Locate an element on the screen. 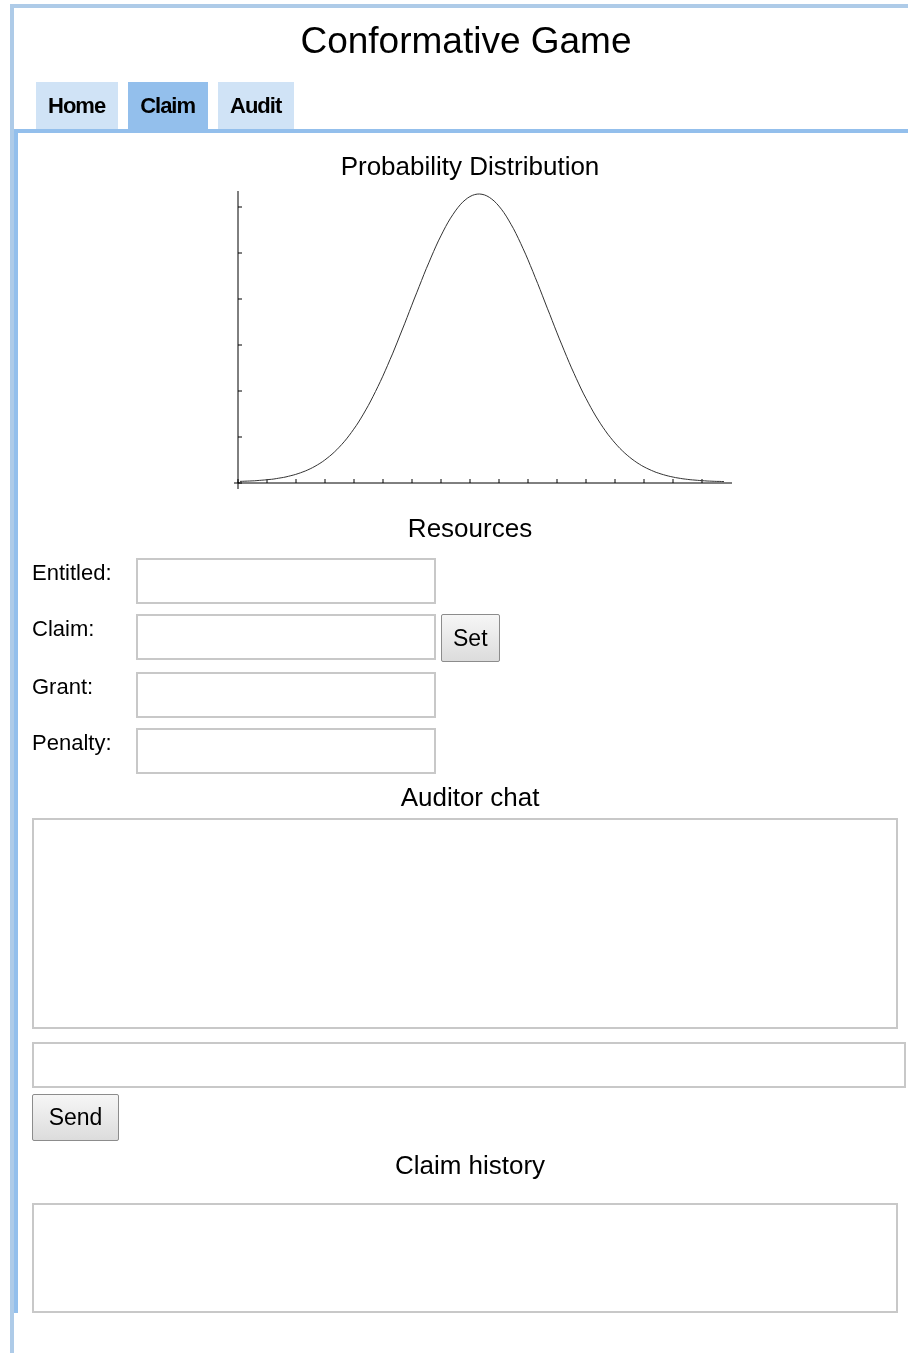 The height and width of the screenshot is (1361, 908). tab: Claim is located at coordinates (168, 105).